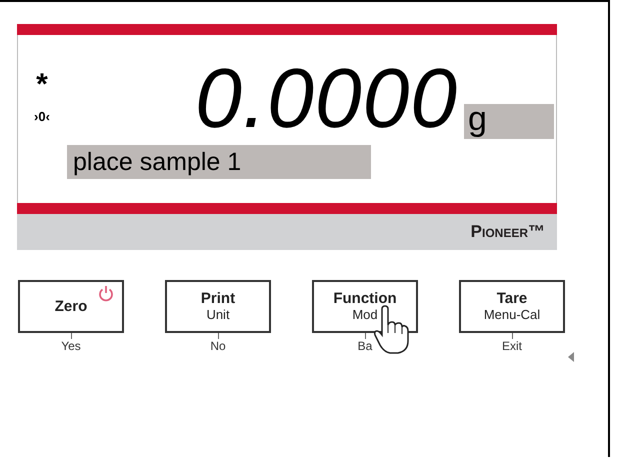 This screenshot has width=618, height=459. I want to click on key-button: Zero, so click(71, 306).